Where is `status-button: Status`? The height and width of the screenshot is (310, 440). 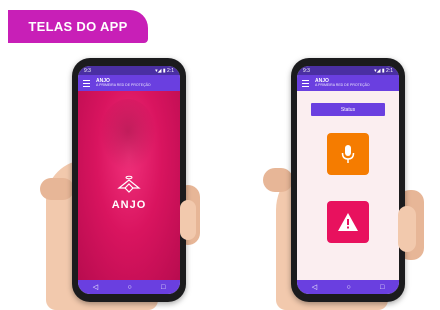
status-button: Status is located at coordinates (348, 109).